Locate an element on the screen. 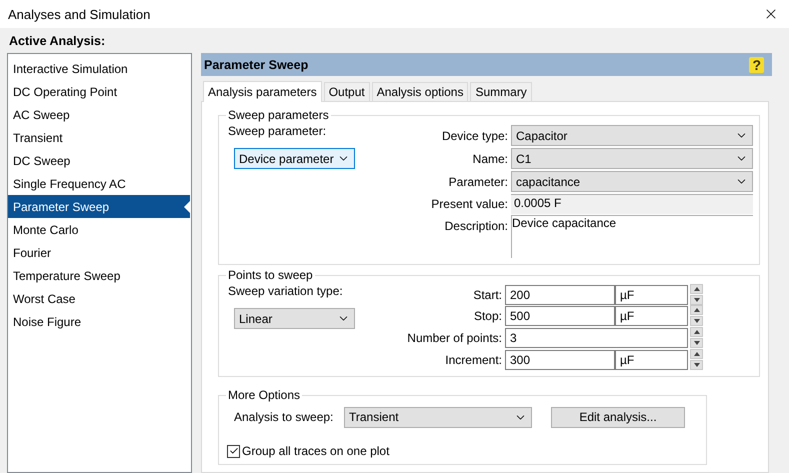  tab: Output is located at coordinates (347, 92).